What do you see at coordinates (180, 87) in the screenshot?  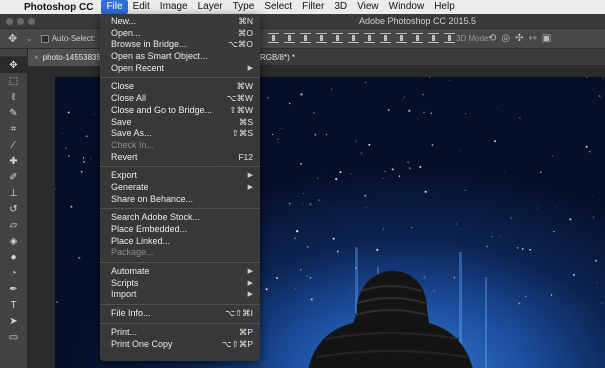 I see `menu-item-close: Close ⌘W` at bounding box center [180, 87].